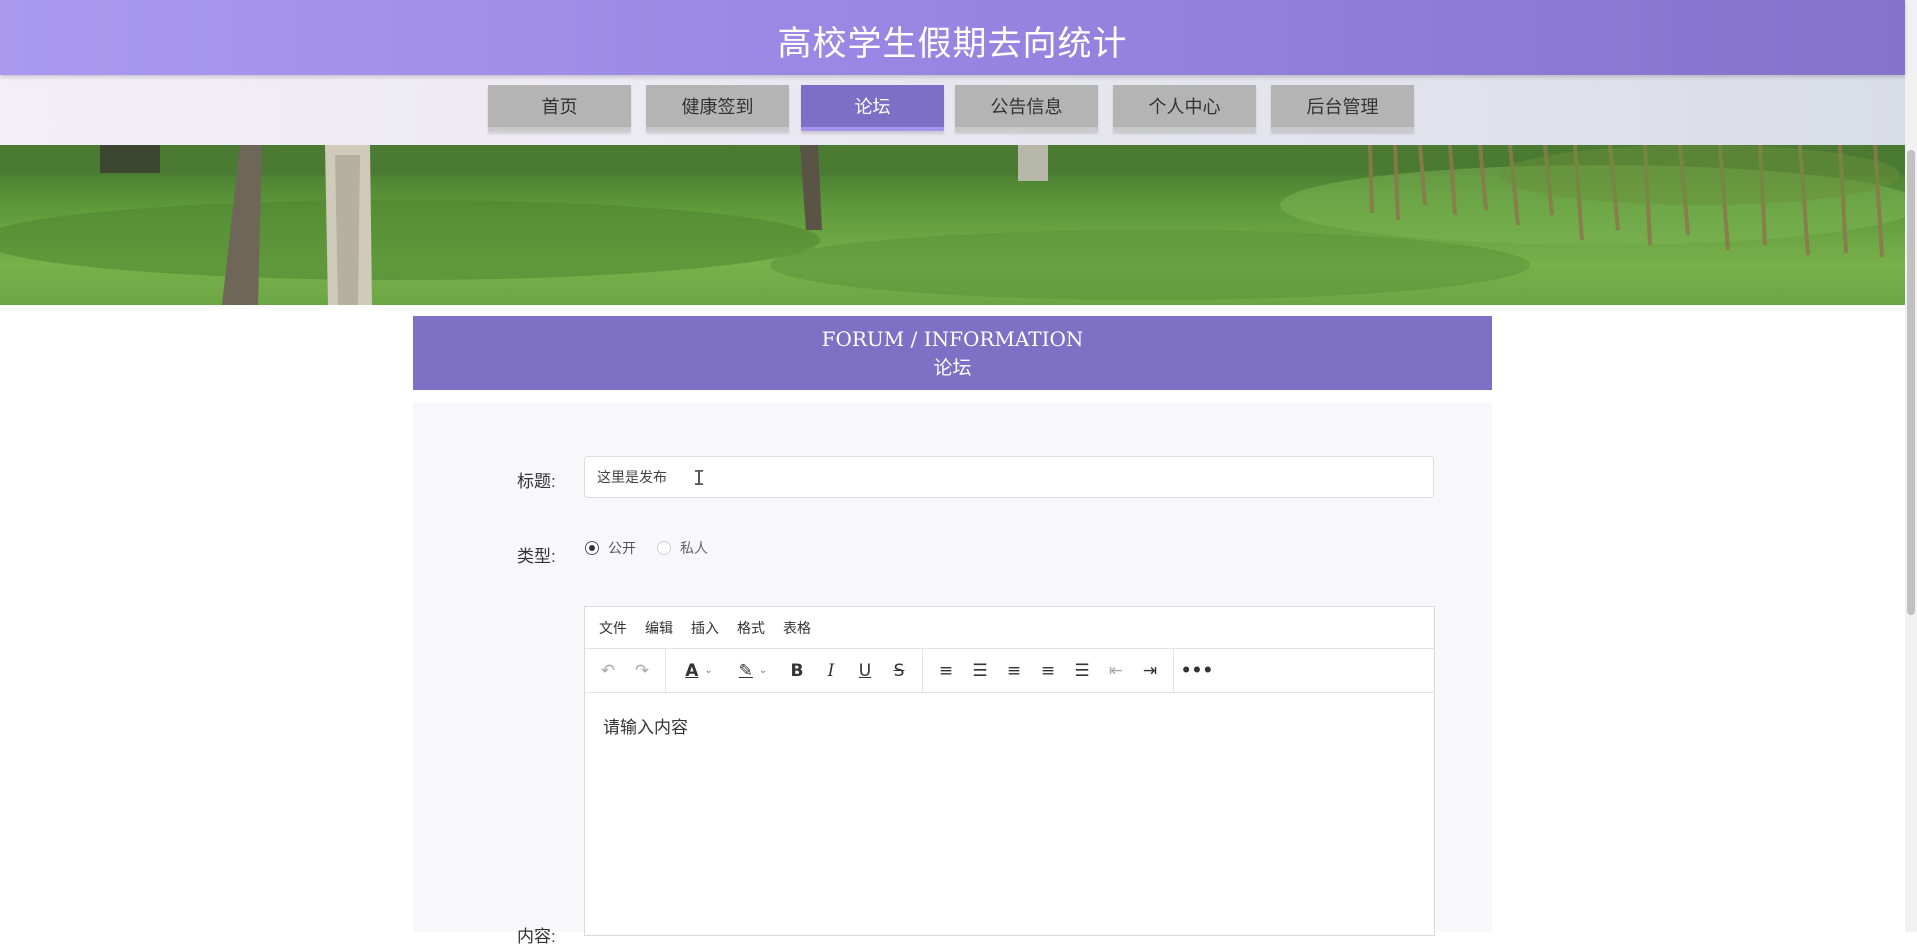  What do you see at coordinates (699, 671) in the screenshot?
I see `font-color-icon: A ⌄` at bounding box center [699, 671].